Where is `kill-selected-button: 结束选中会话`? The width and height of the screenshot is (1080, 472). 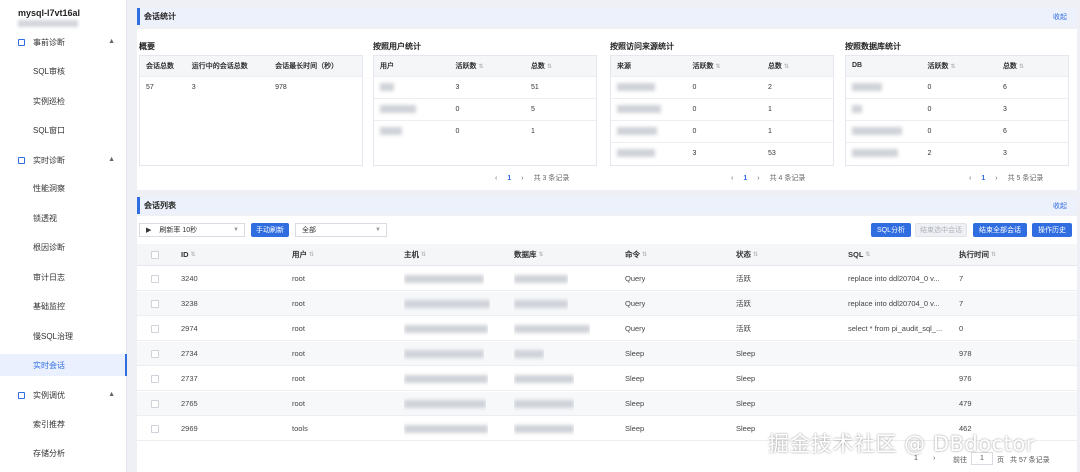 kill-selected-button: 结束选中会话 is located at coordinates (941, 230).